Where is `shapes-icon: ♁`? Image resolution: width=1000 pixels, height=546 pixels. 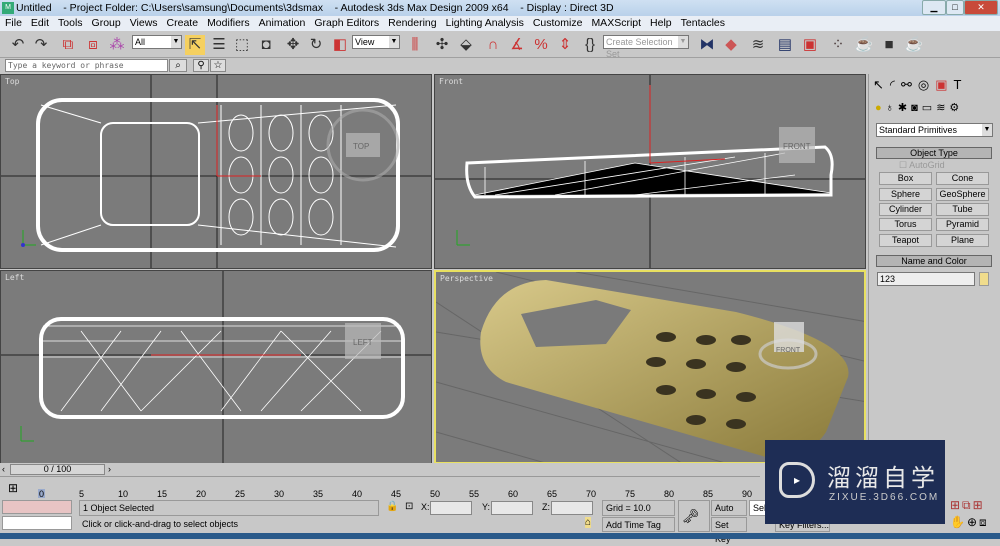
shapes-icon: ♁ is located at coordinates (892, 108).